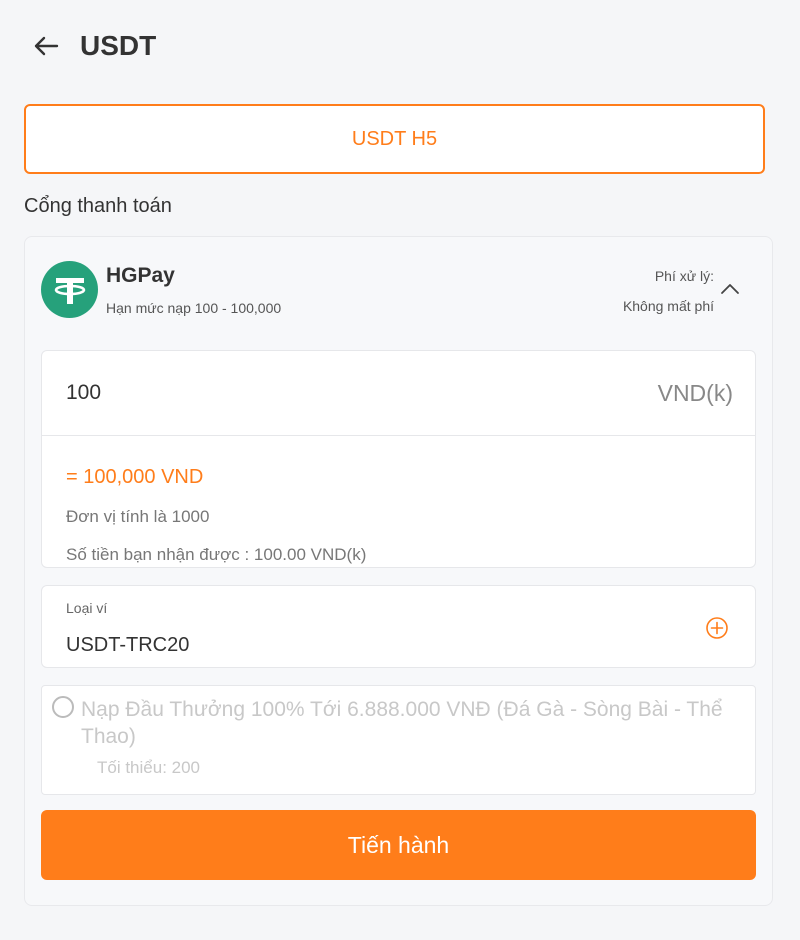 The width and height of the screenshot is (800, 940). I want to click on tether-logo-icon, so click(69, 289).